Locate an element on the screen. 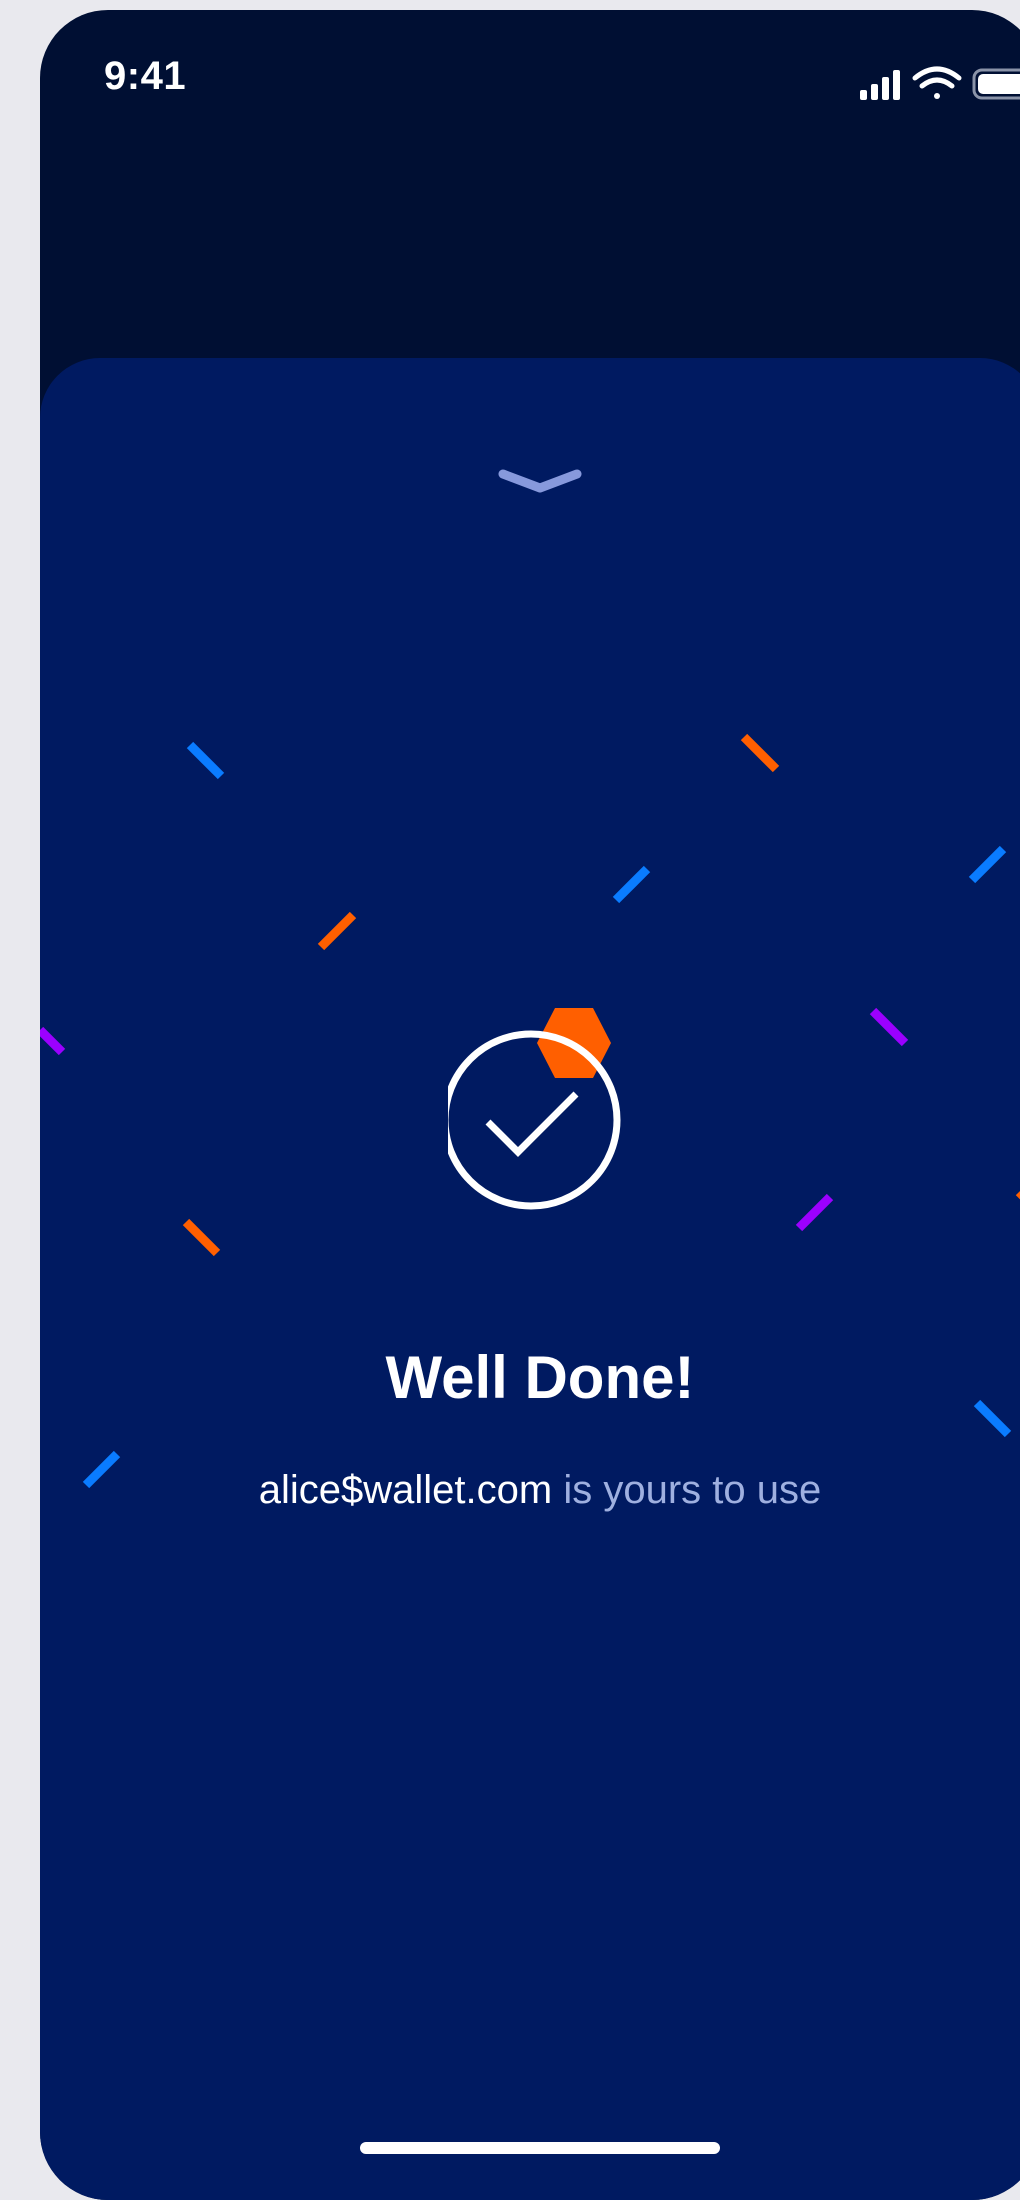 The image size is (1020, 2200). success-title: Well Done! is located at coordinates (540, 1377).